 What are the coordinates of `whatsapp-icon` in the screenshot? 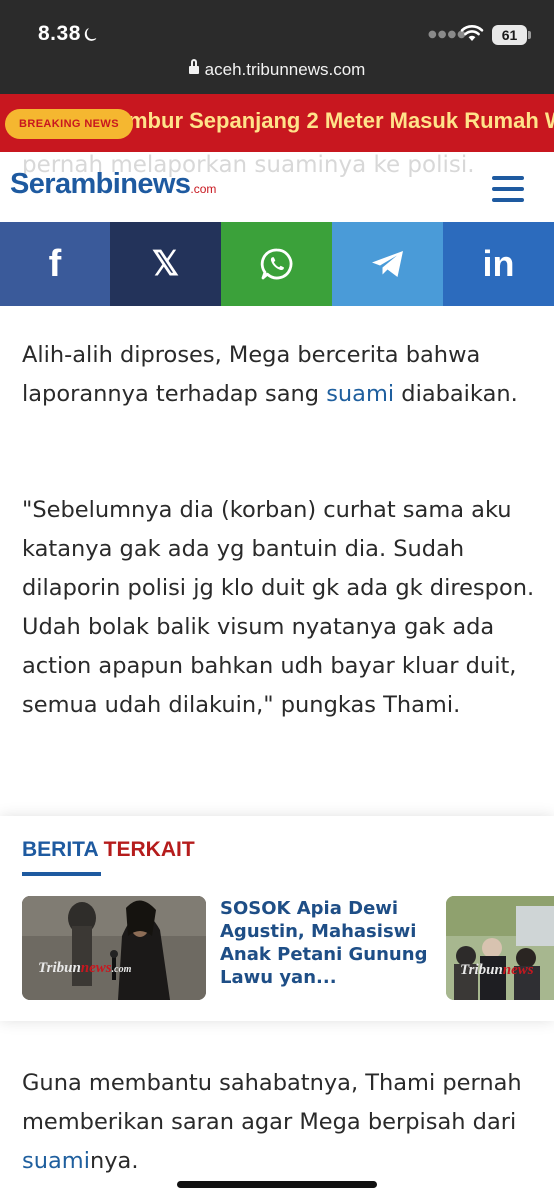 It's located at (276, 264).